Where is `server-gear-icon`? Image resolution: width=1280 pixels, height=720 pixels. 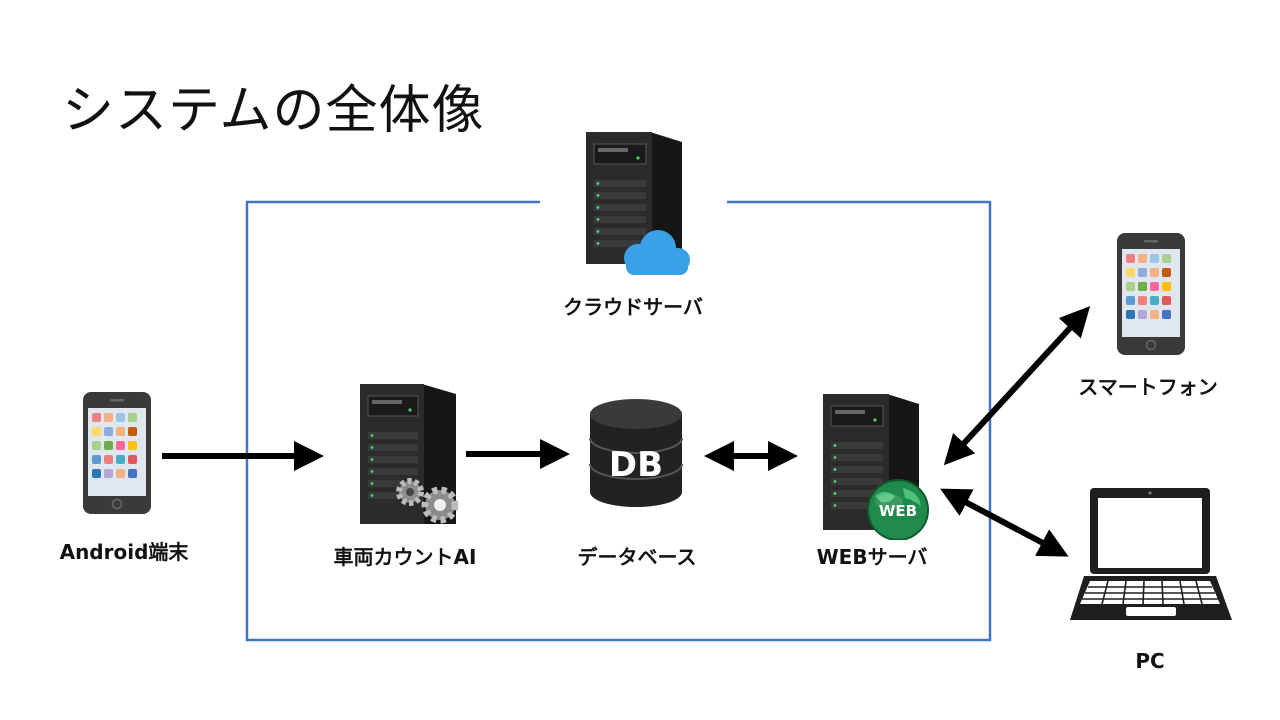
server-gear-icon is located at coordinates (409, 454).